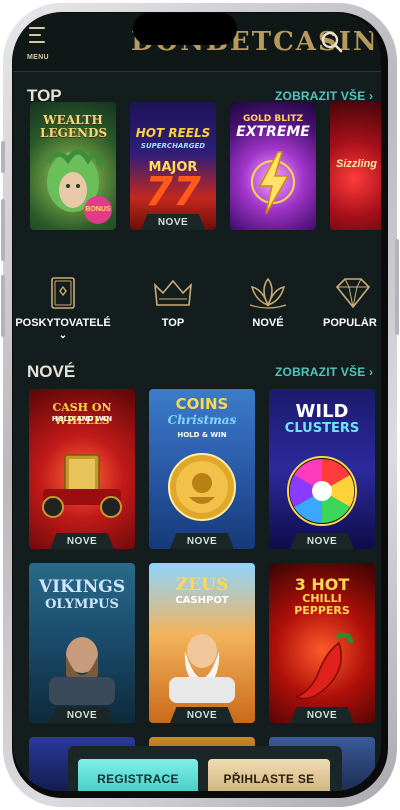 The width and height of the screenshot is (400, 810). What do you see at coordinates (38, 57) in the screenshot?
I see `menu-label: MENU` at bounding box center [38, 57].